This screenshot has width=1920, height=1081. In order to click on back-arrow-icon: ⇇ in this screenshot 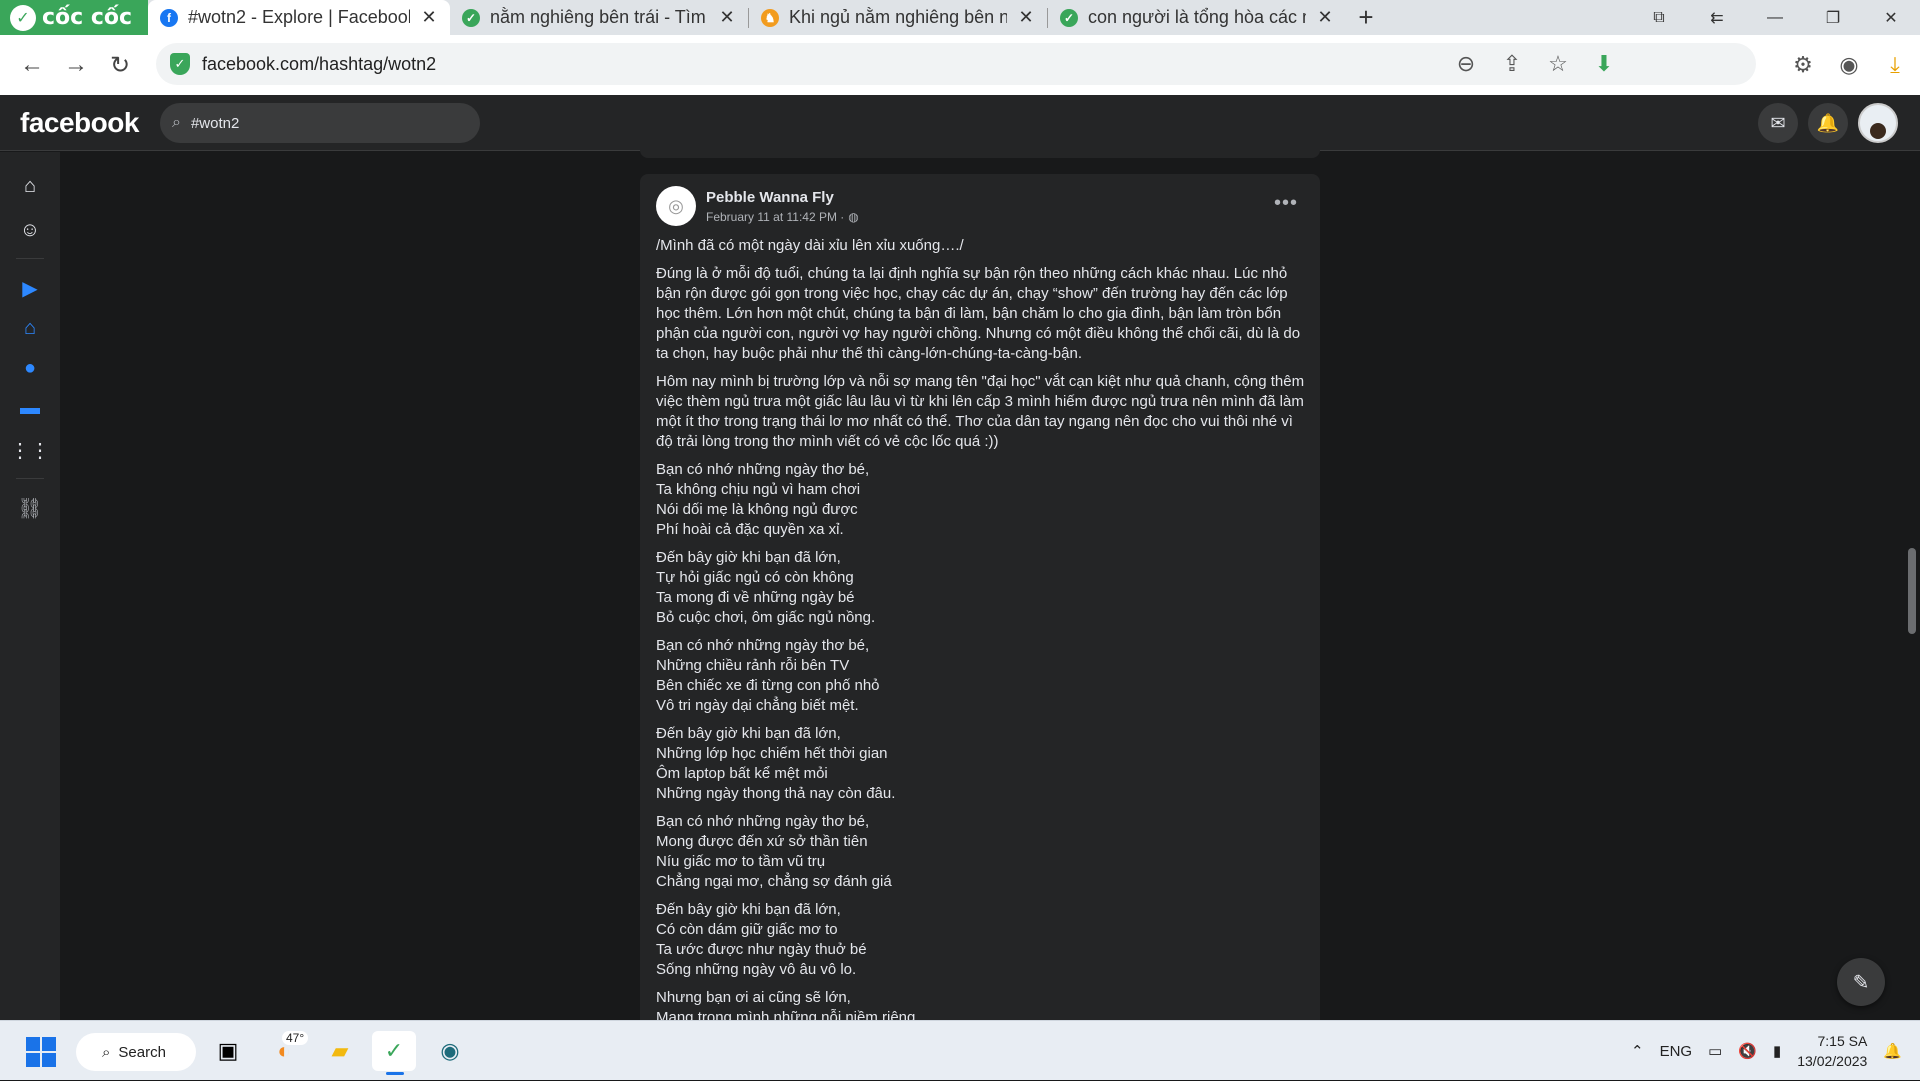, I will do `click(1717, 17)`.